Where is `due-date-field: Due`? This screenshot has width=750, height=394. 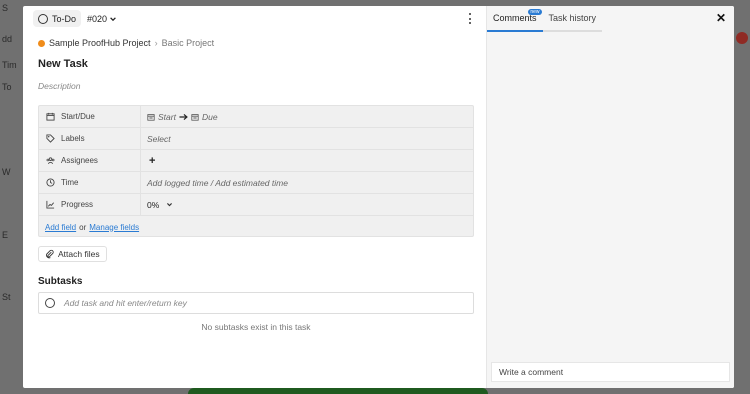
due-date-field: Due is located at coordinates (210, 117).